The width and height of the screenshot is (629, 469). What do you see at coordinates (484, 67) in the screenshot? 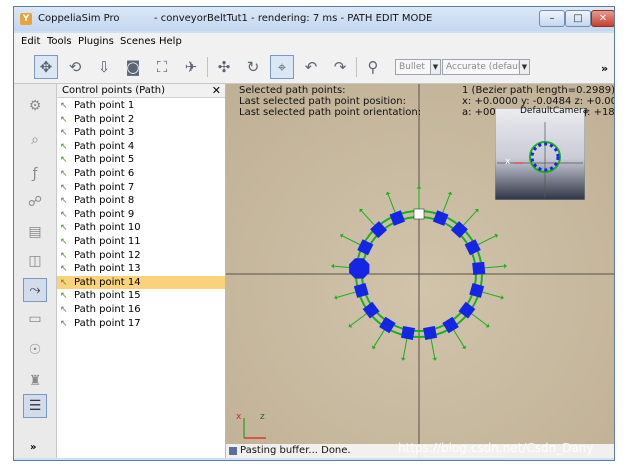
I see `accuracy-select: Accurate (default)` at bounding box center [484, 67].